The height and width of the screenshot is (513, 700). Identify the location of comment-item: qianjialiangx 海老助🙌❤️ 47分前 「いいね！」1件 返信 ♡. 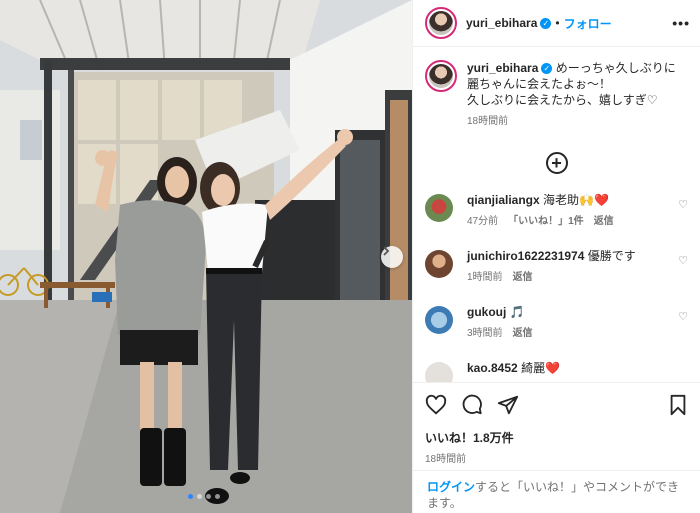
(556, 213).